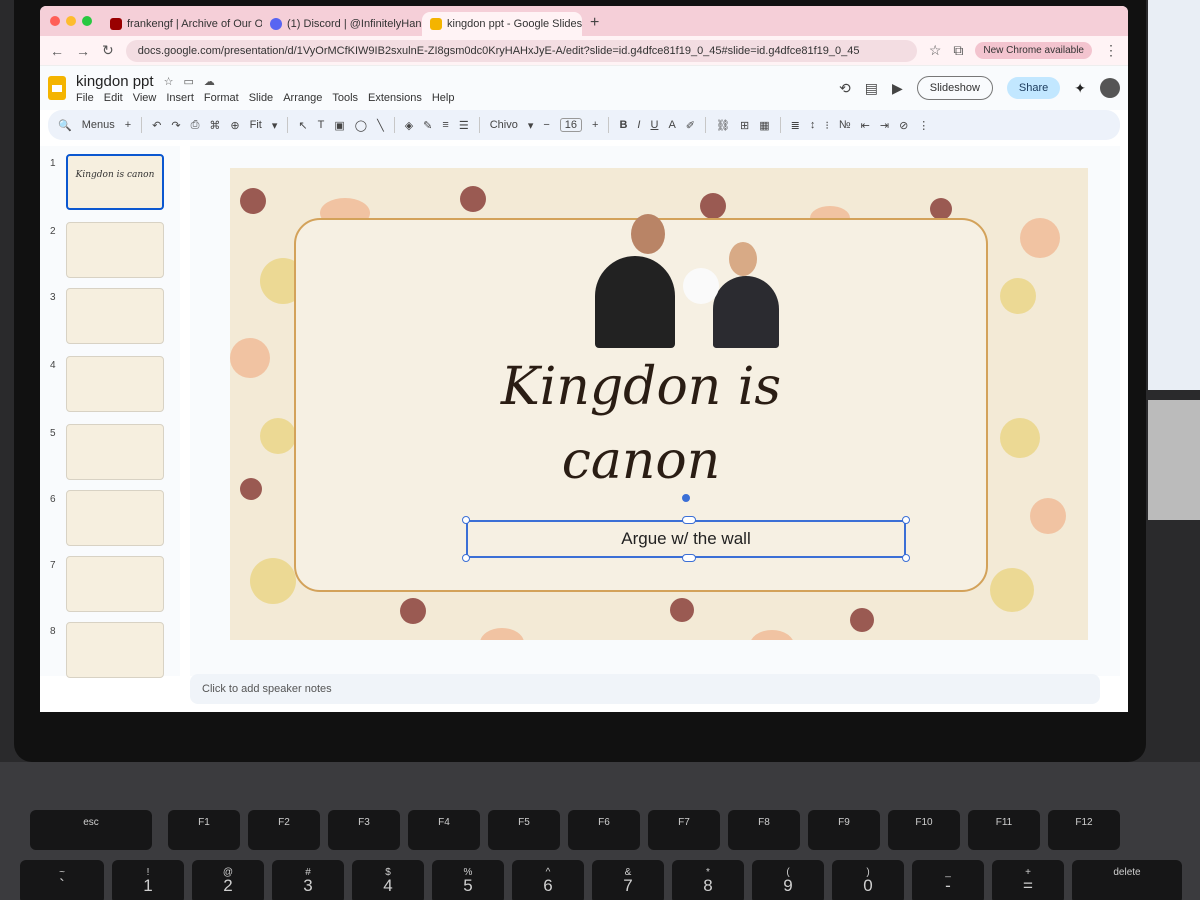 This screenshot has width=1200, height=900. Describe the element at coordinates (638, 125) in the screenshot. I see `italic-icon: I` at that location.